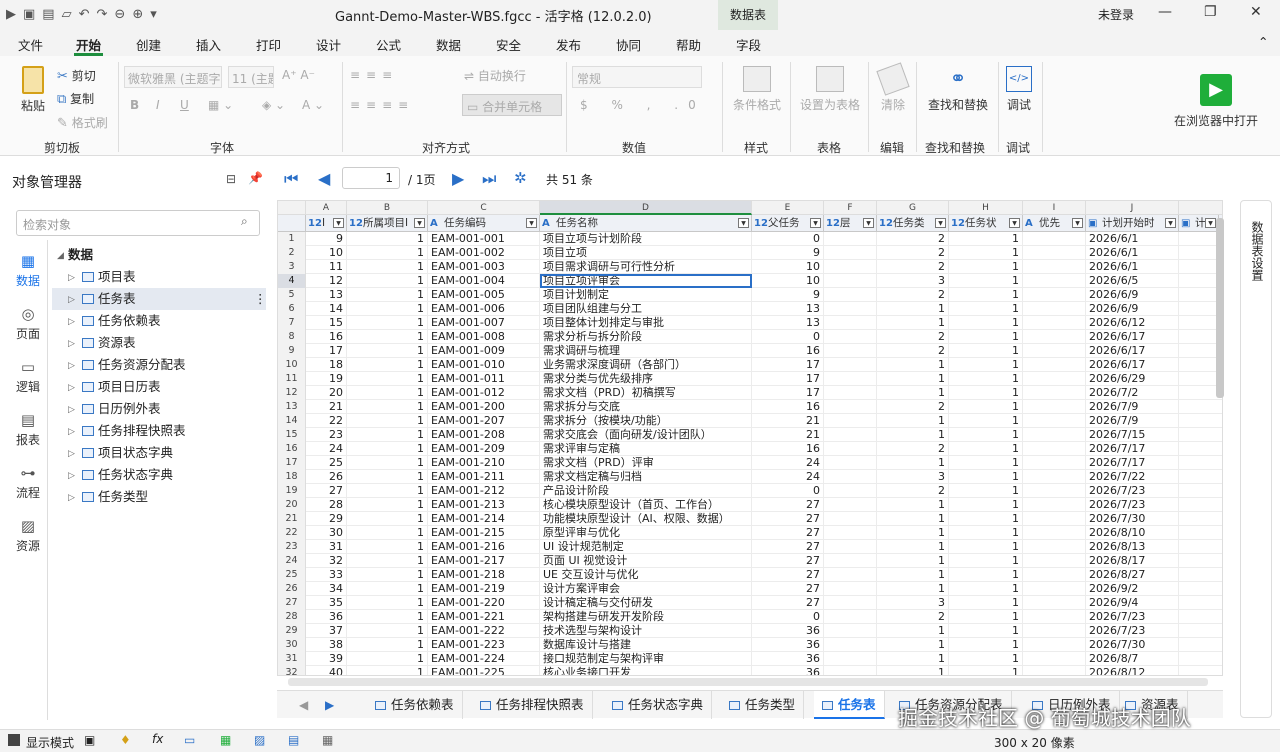 This screenshot has height=752, width=1280. I want to click on table-cell: 0, so click(788, 239).